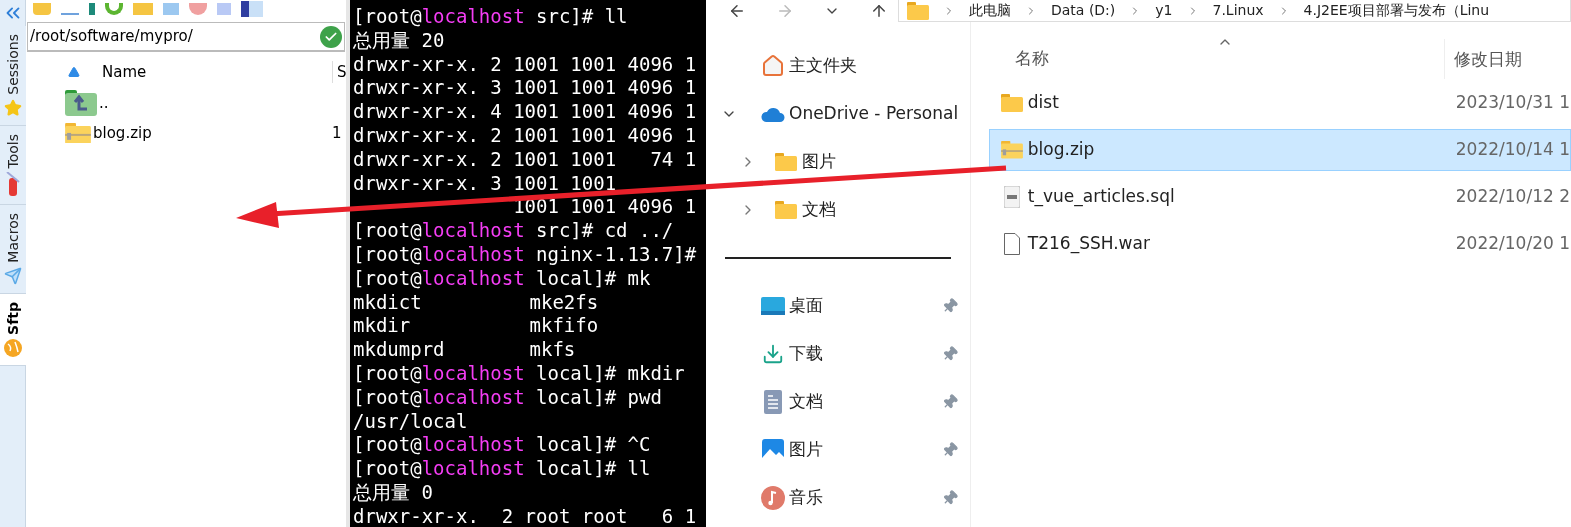 The width and height of the screenshot is (1571, 527). Describe the element at coordinates (773, 498) in the screenshot. I see `music-icon` at that location.